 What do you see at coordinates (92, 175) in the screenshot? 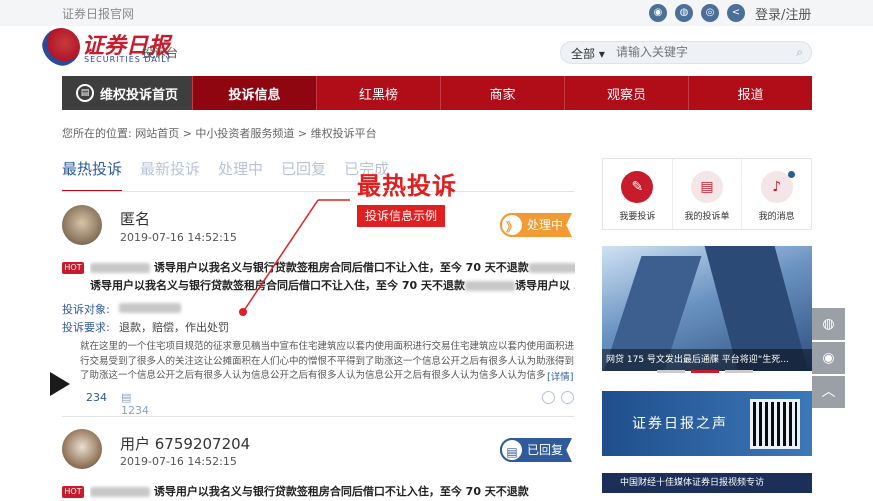
I see `tab-hottest: 最热投诉` at bounding box center [92, 175].